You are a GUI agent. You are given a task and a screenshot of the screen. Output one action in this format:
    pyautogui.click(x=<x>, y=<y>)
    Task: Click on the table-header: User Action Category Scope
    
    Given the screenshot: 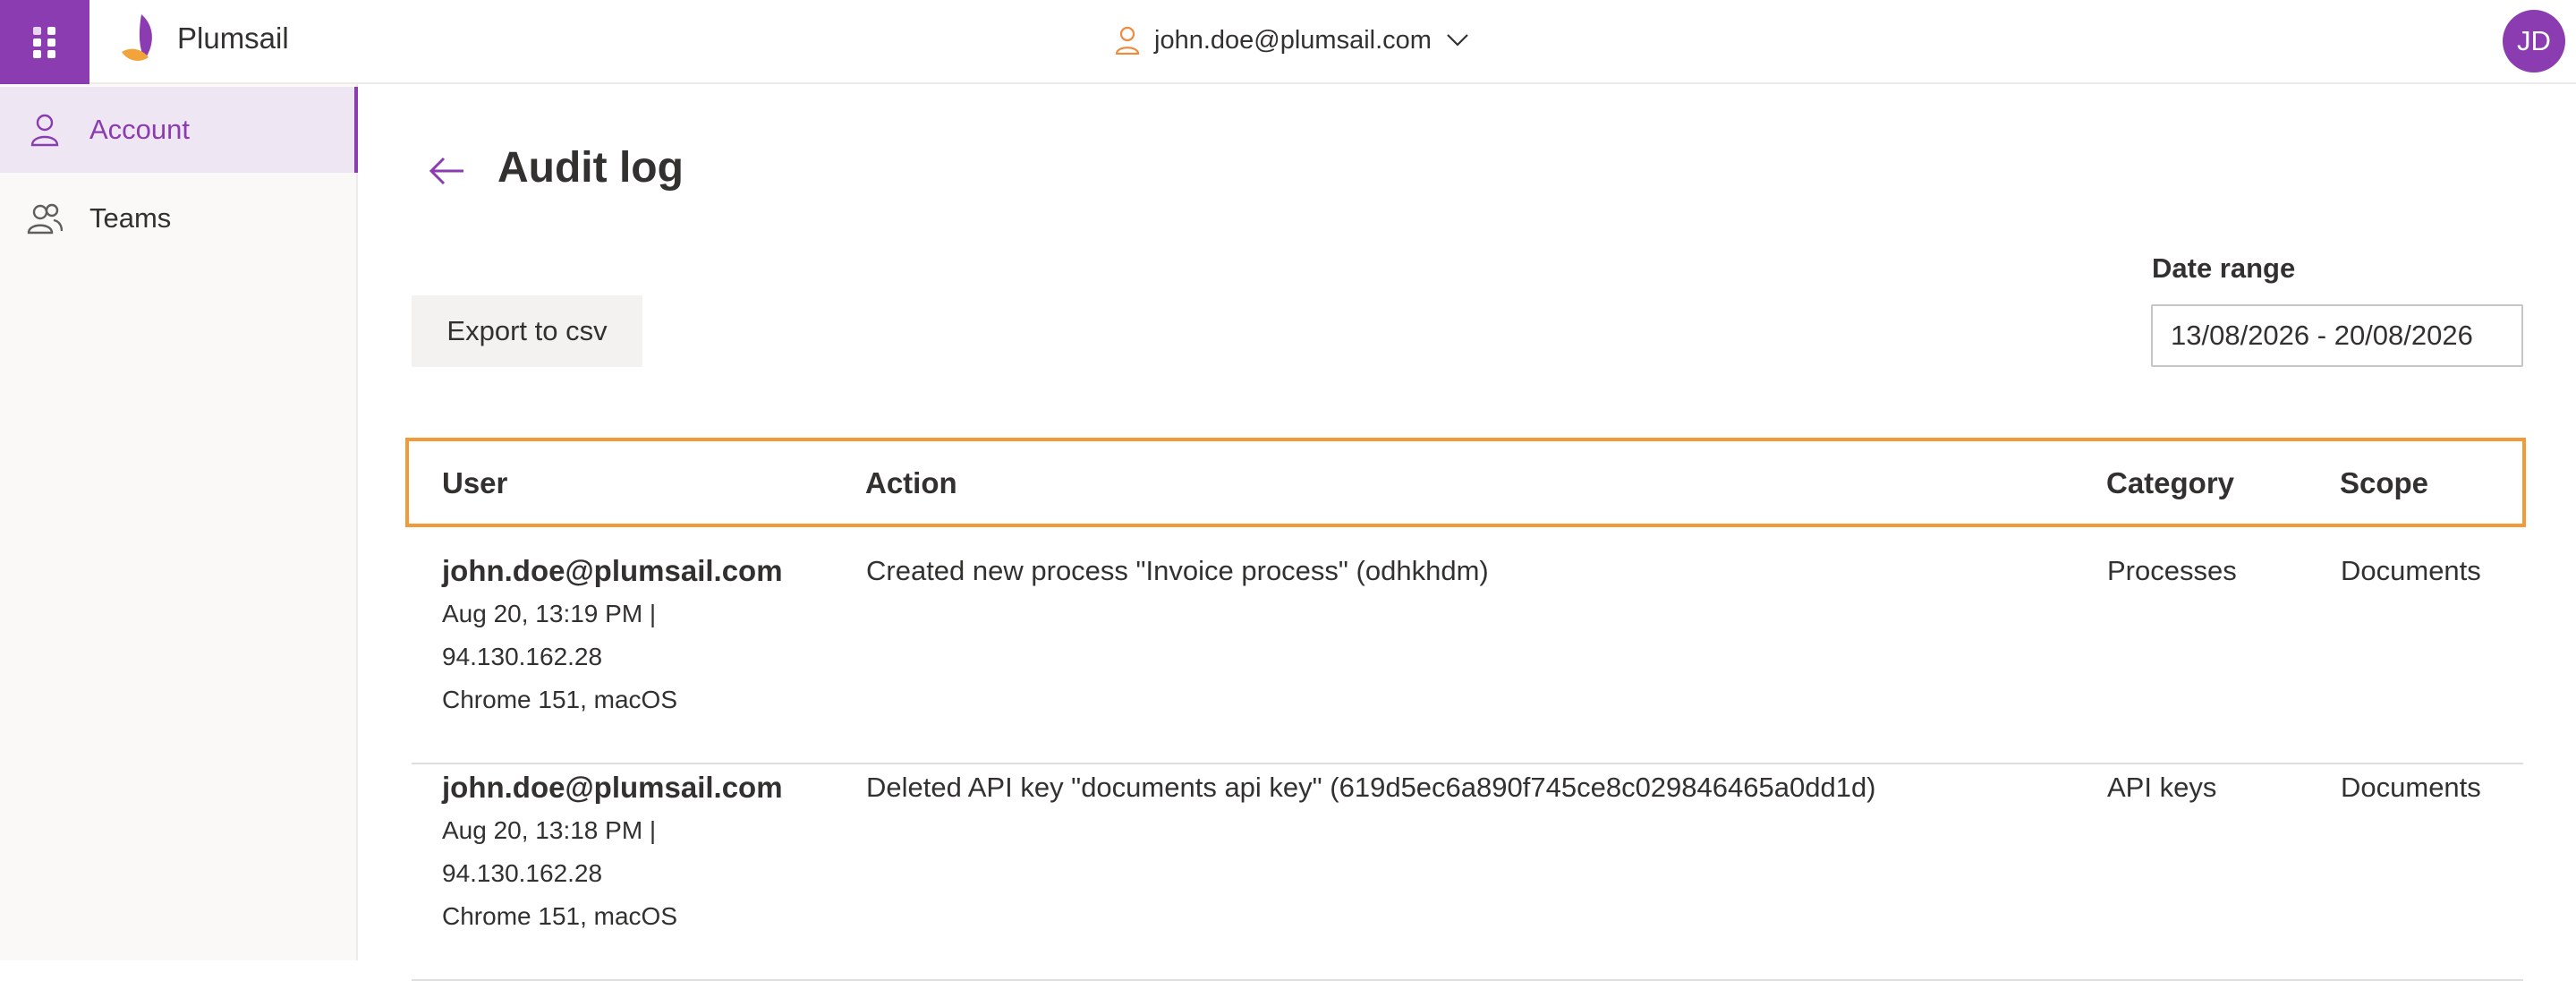 What is the action you would take?
    pyautogui.click(x=1465, y=482)
    